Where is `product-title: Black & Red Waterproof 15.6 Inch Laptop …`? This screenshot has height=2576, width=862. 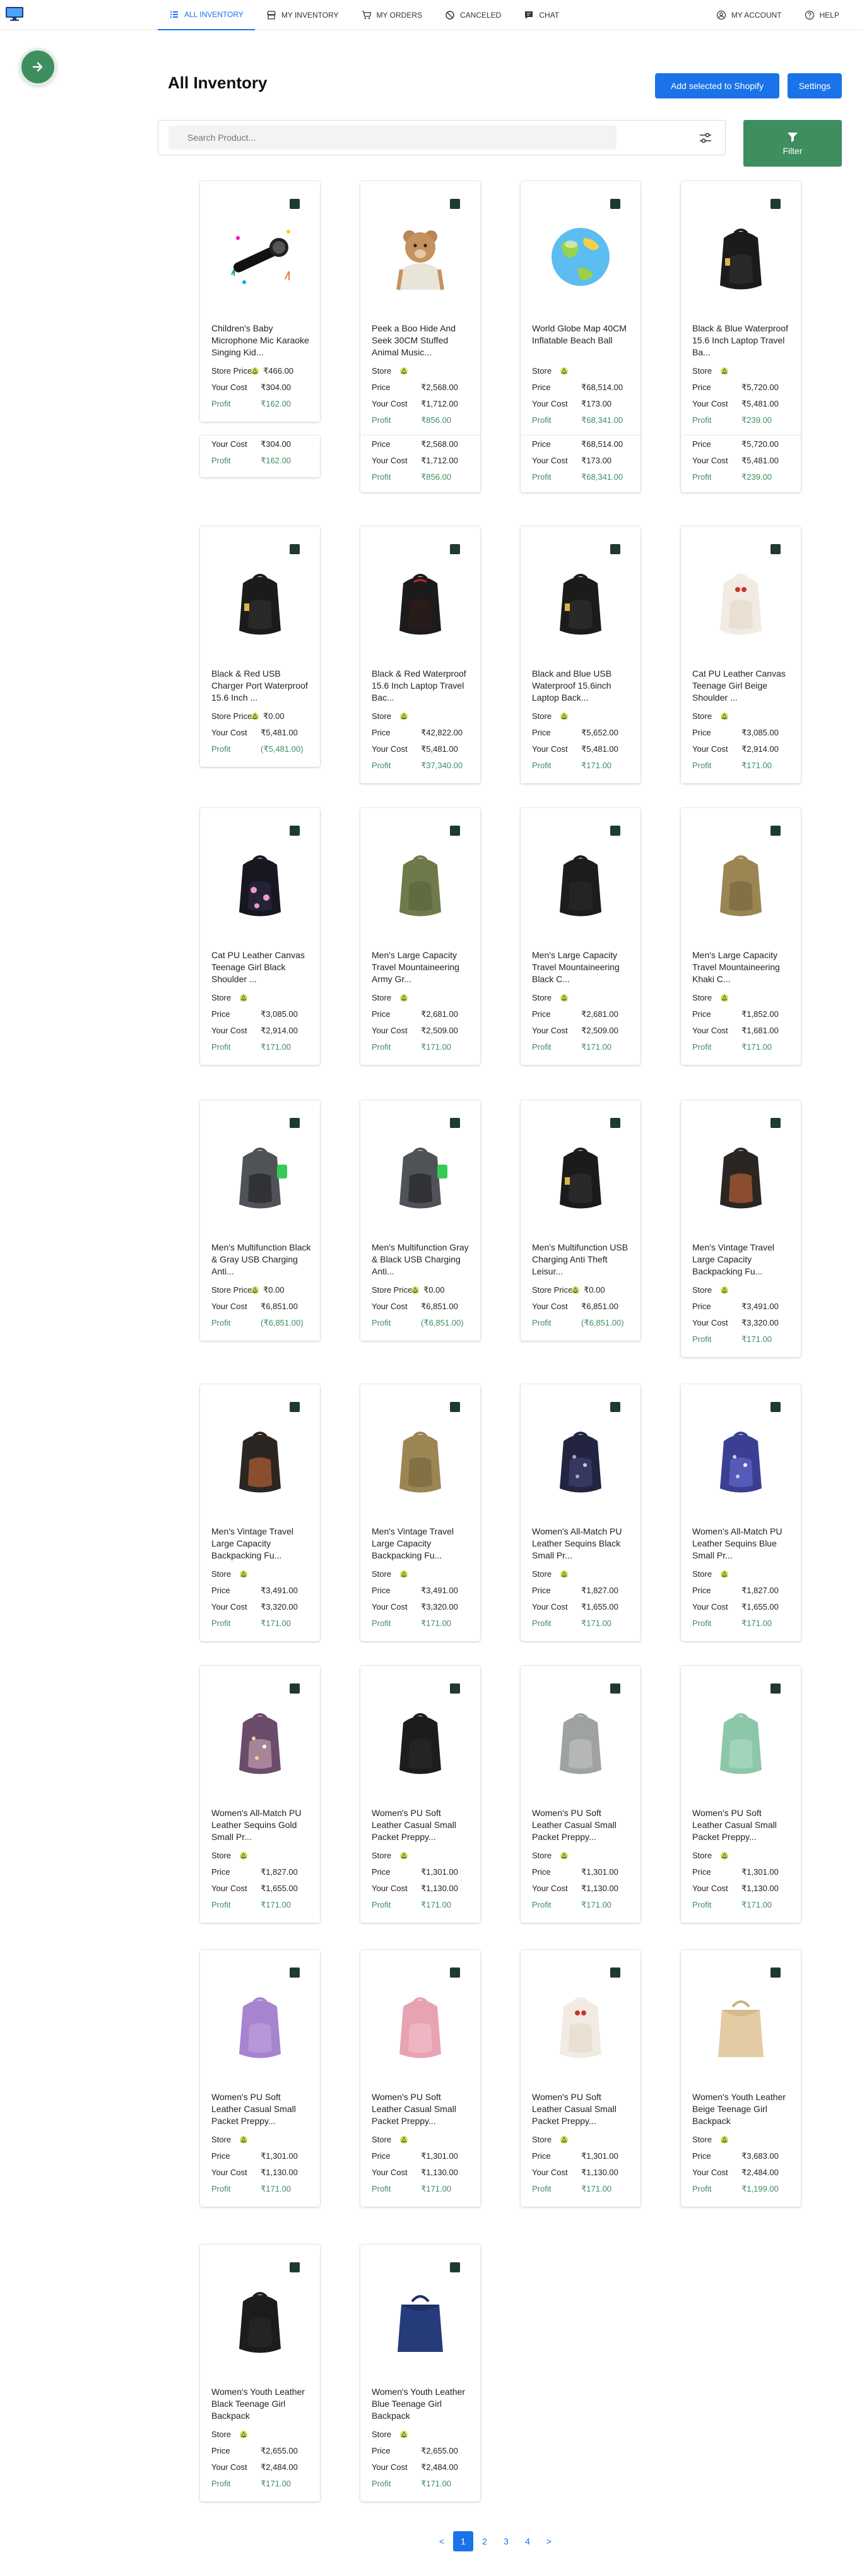
product-title: Black & Red Waterproof 15.6 Inch Laptop … is located at coordinates (422, 686).